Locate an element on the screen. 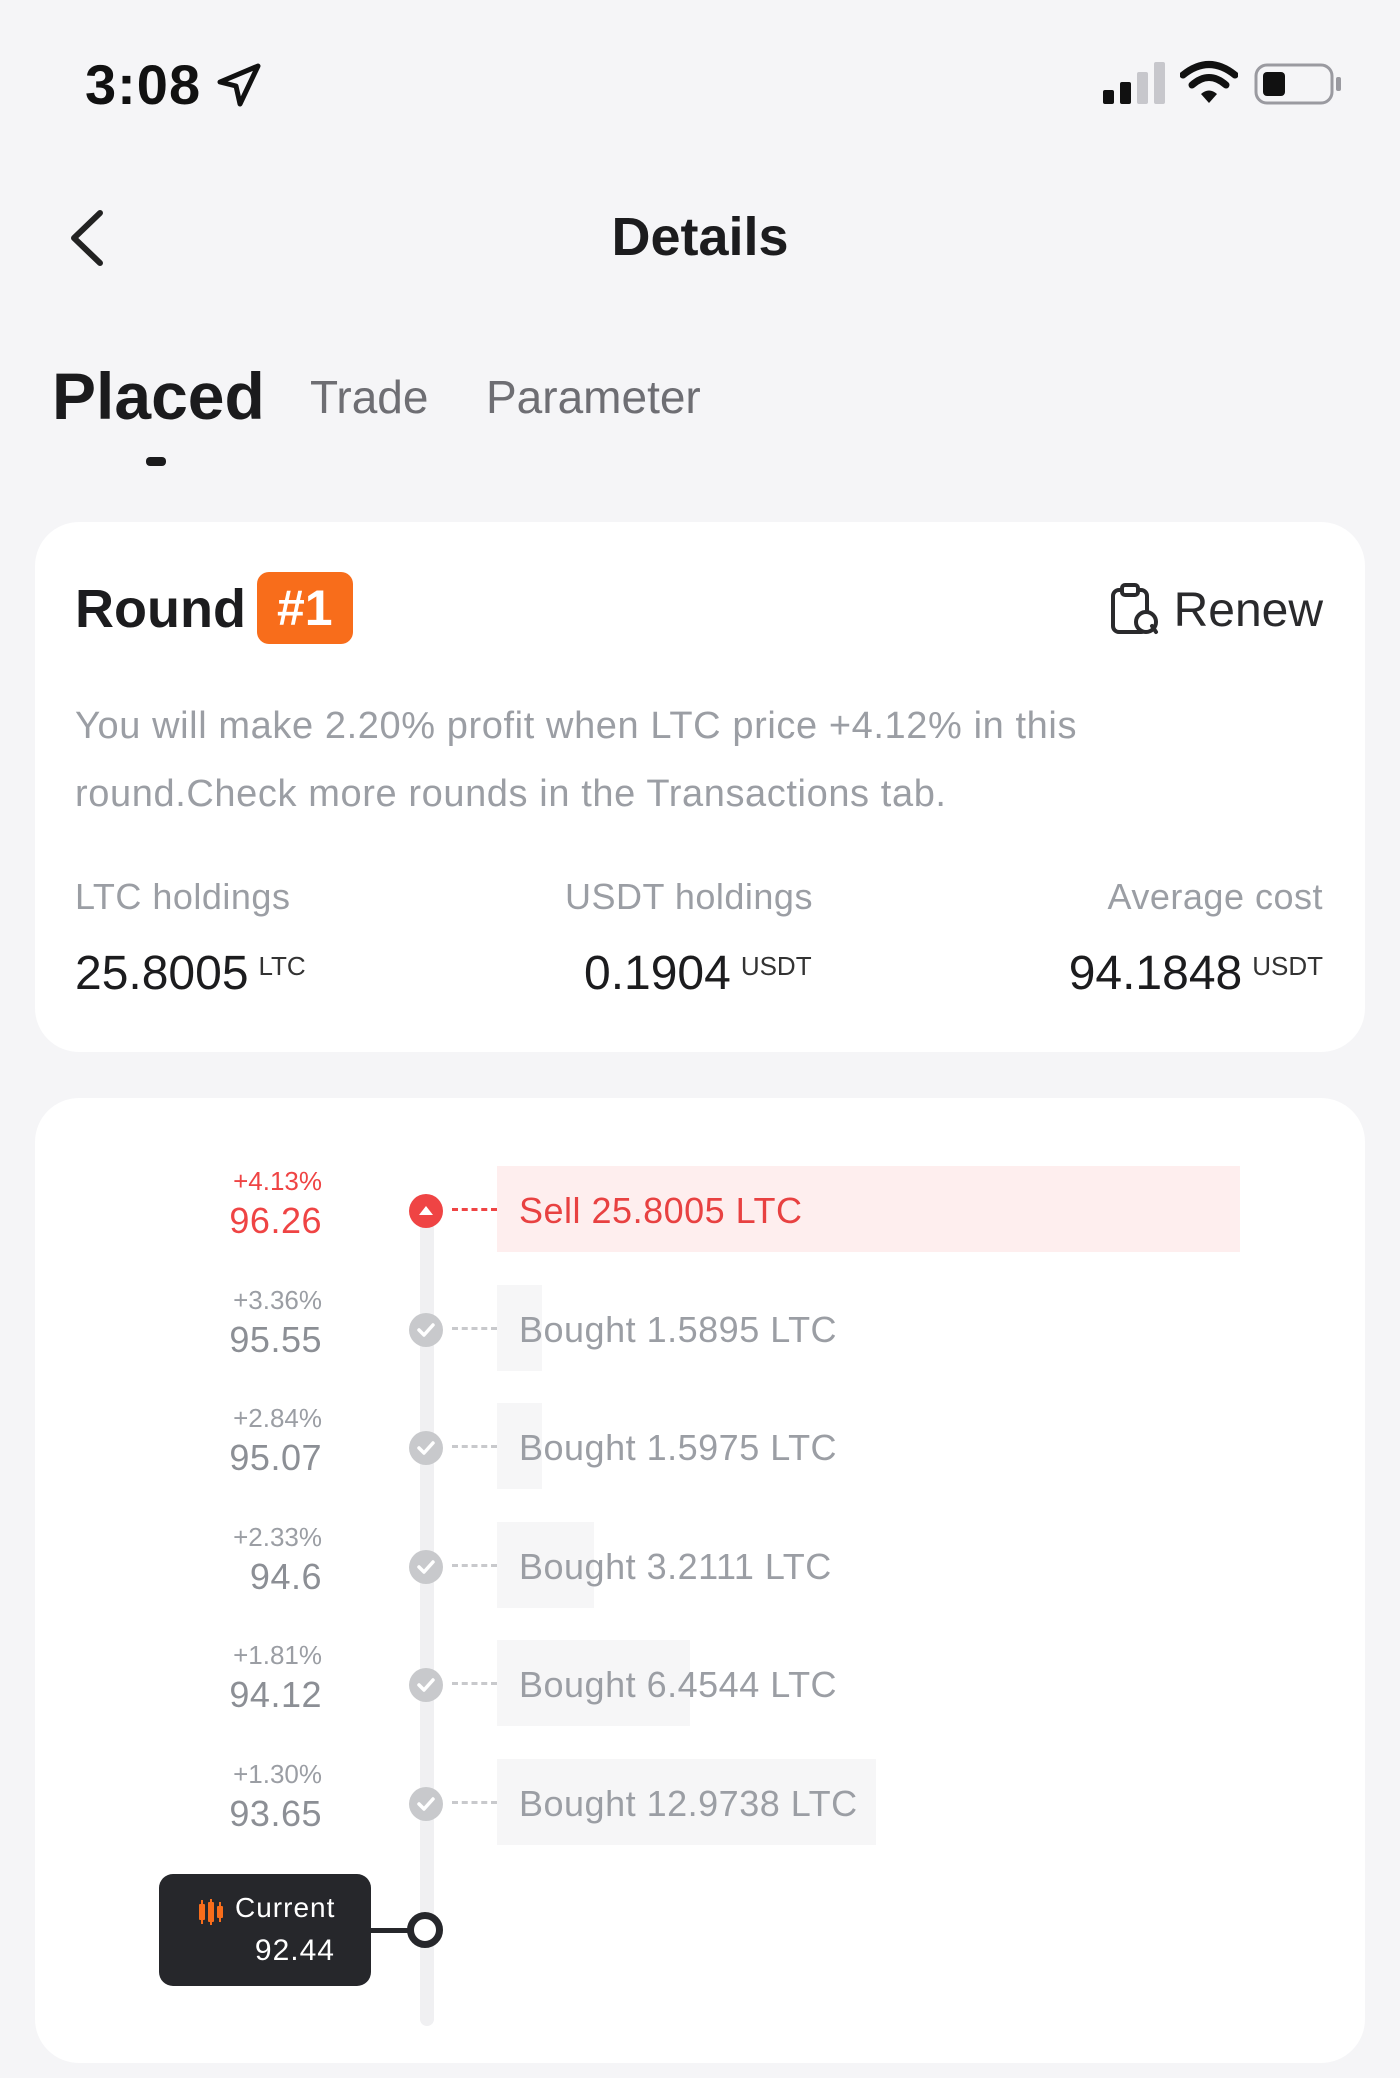 The height and width of the screenshot is (2078, 1400). current-price-tag: Current 92.44 is located at coordinates (265, 1930).